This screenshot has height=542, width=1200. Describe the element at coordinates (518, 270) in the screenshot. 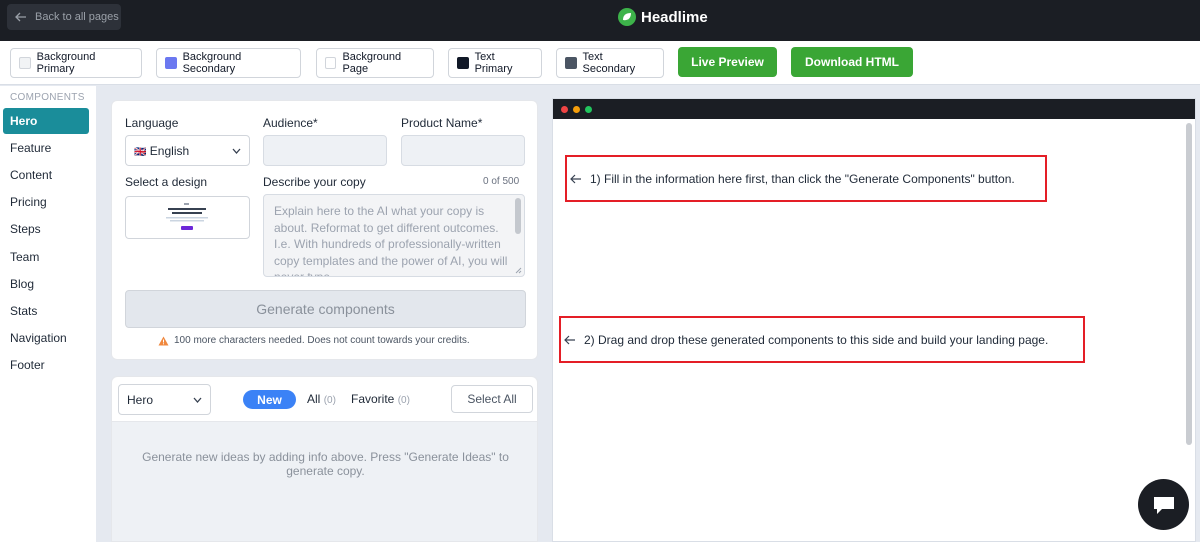

I see `resize-handle-icon` at that location.